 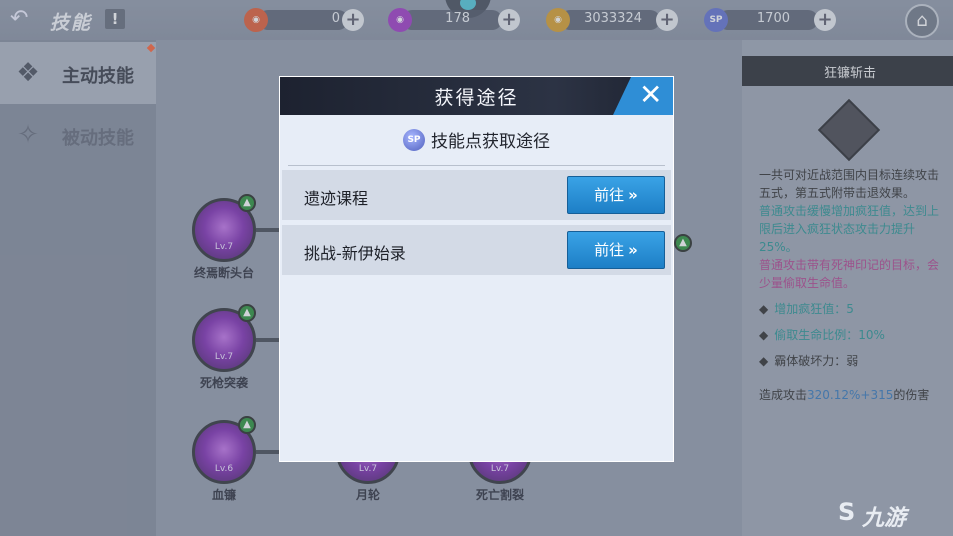 I want to click on dialog-subheader: SP 技能点获取途径, so click(x=476, y=139).